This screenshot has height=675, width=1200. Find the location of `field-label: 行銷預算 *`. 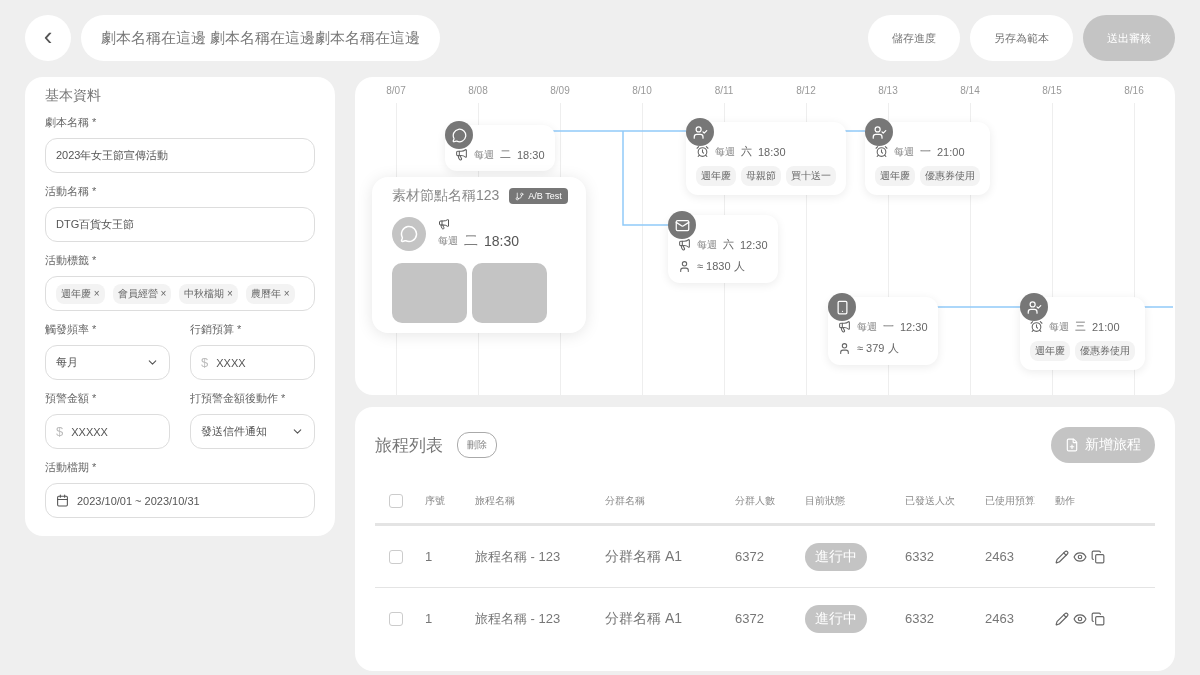

field-label: 行銷預算 * is located at coordinates (216, 329).